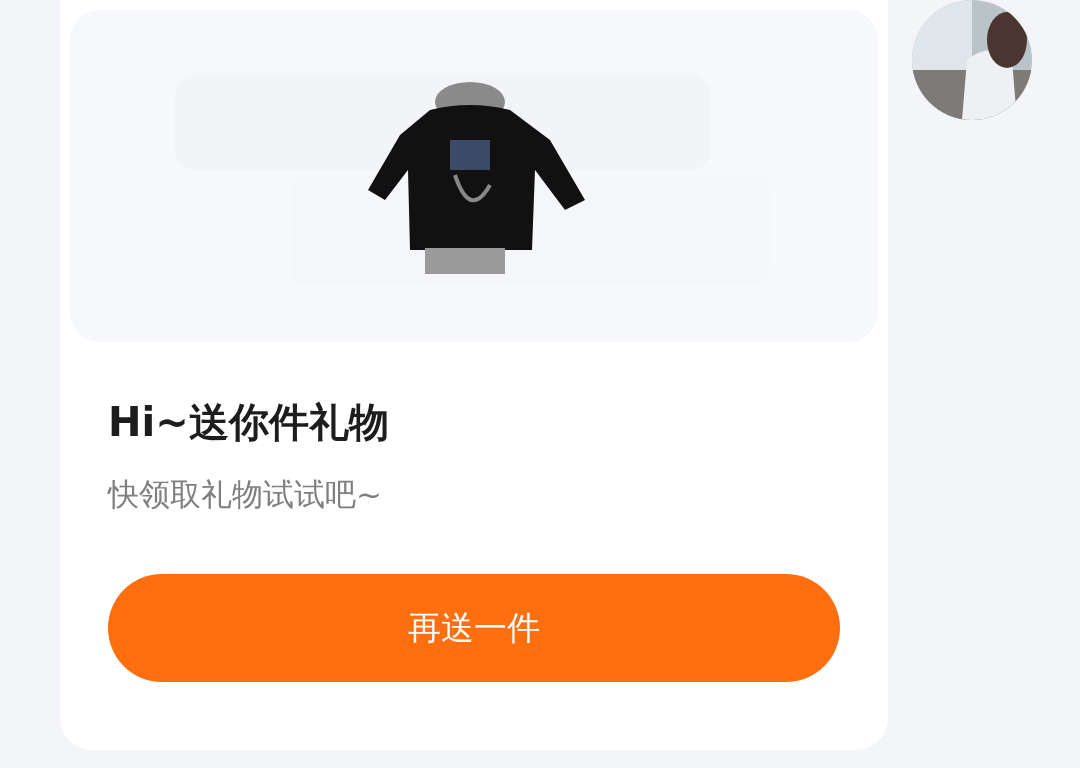 Image resolution: width=1080 pixels, height=768 pixels. Describe the element at coordinates (249, 422) in the screenshot. I see `gift-title: Hi~送你件礼物` at that location.